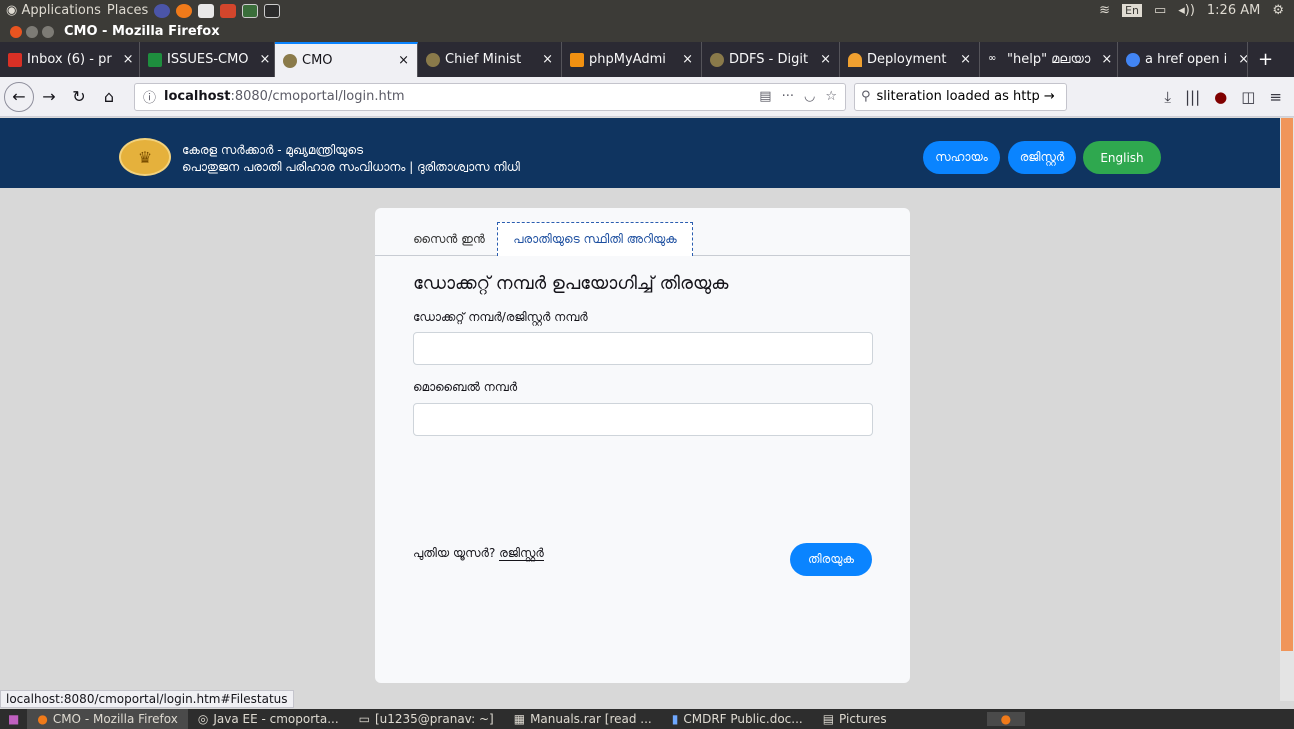 The height and width of the screenshot is (729, 1294). I want to click on search-button: തിരയുക, so click(831, 559).